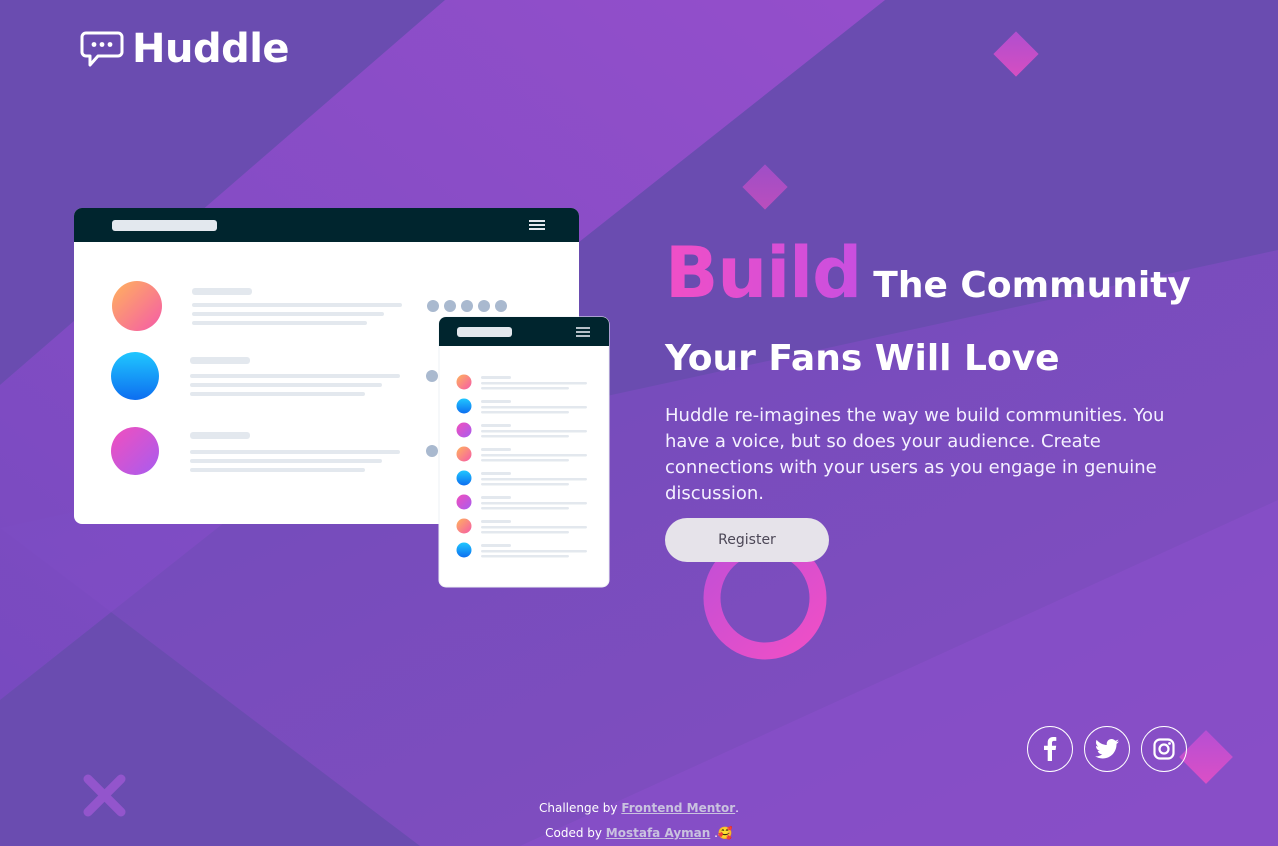  I want to click on challenge-credit: Challenge by Frontend Mentor., so click(638, 808).